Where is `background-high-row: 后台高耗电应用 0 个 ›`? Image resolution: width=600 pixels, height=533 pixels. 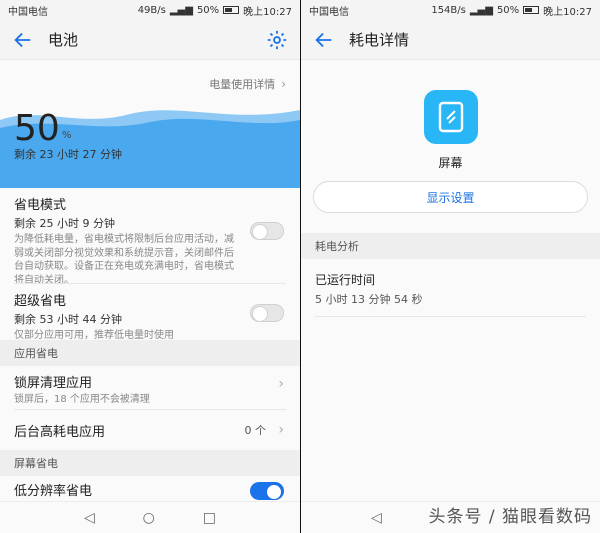 background-high-row: 后台高耗电应用 0 个 › is located at coordinates (150, 430).